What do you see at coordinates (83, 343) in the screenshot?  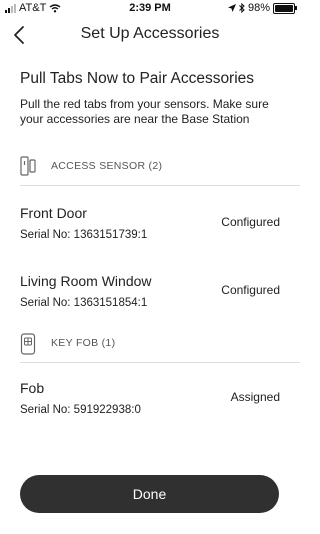 I see `section-label: KEY FOB (1)` at bounding box center [83, 343].